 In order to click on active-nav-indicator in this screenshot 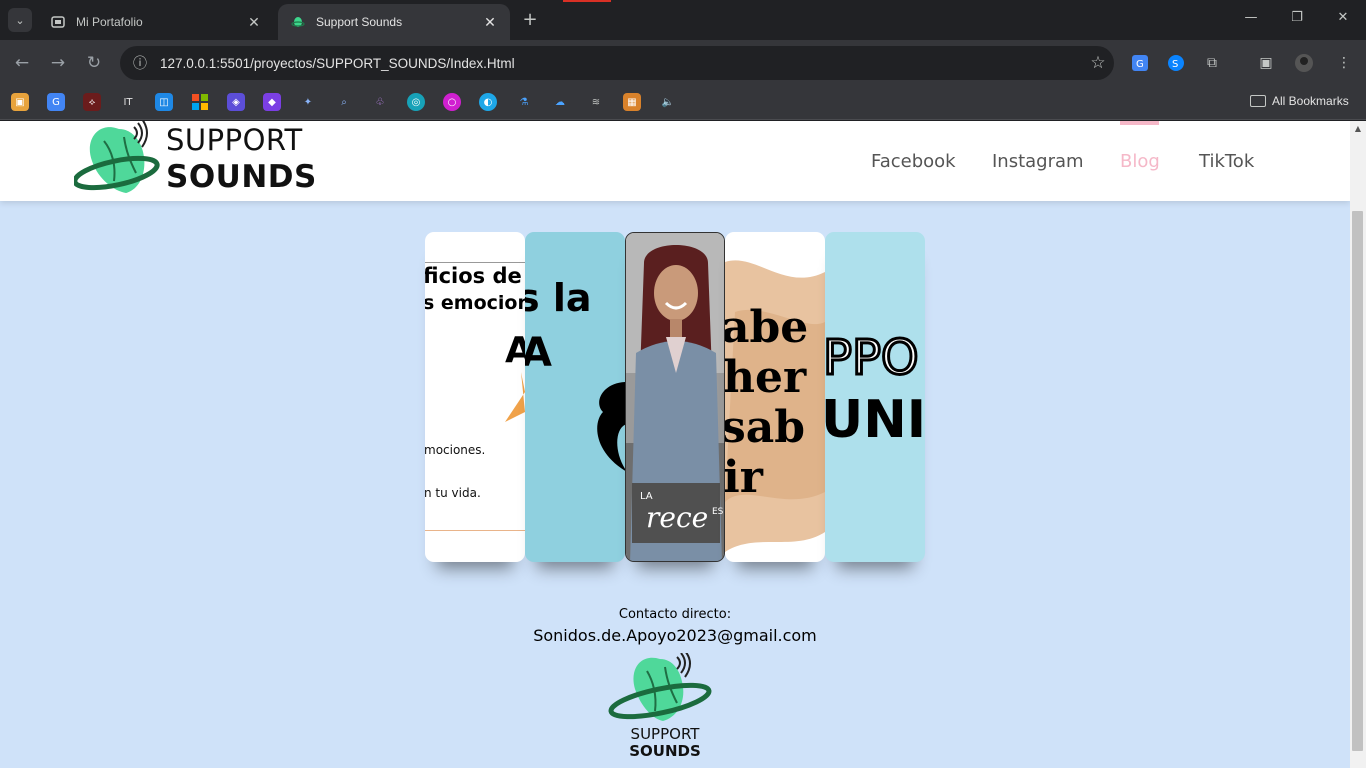, I will do `click(1139, 123)`.